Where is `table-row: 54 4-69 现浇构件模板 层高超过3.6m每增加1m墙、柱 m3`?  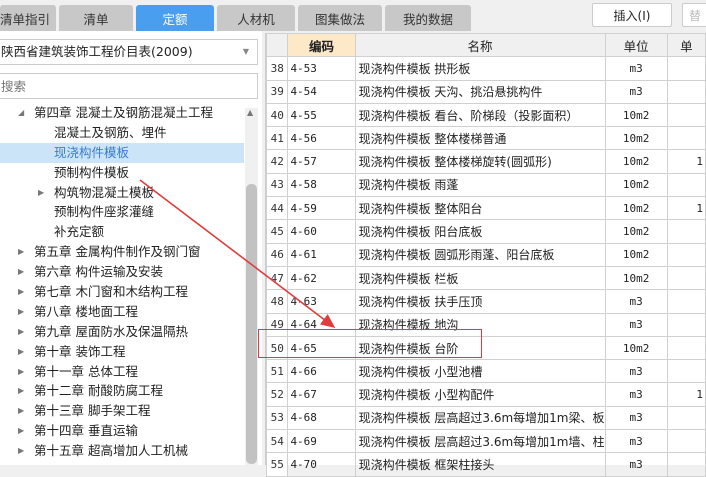
table-row: 54 4-69 现浇构件模板 层高超过3.6m每增加1m墙、柱 m3 is located at coordinates (485, 441).